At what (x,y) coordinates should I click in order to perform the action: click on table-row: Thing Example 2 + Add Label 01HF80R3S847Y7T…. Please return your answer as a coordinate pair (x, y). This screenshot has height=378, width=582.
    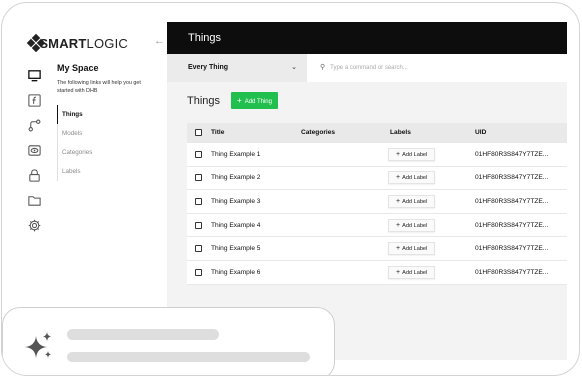
    Looking at the image, I should click on (377, 178).